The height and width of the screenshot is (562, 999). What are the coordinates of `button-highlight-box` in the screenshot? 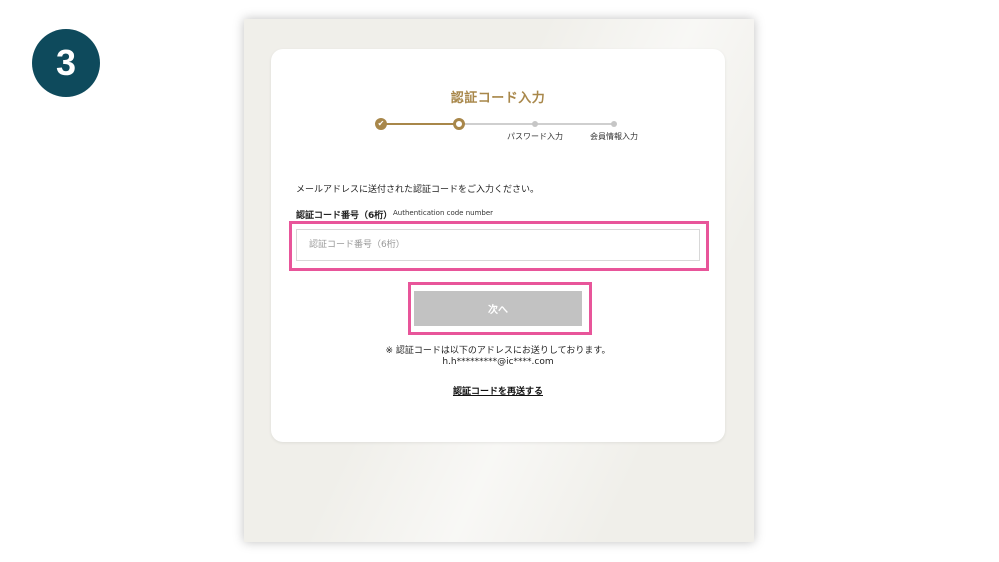 It's located at (500, 308).